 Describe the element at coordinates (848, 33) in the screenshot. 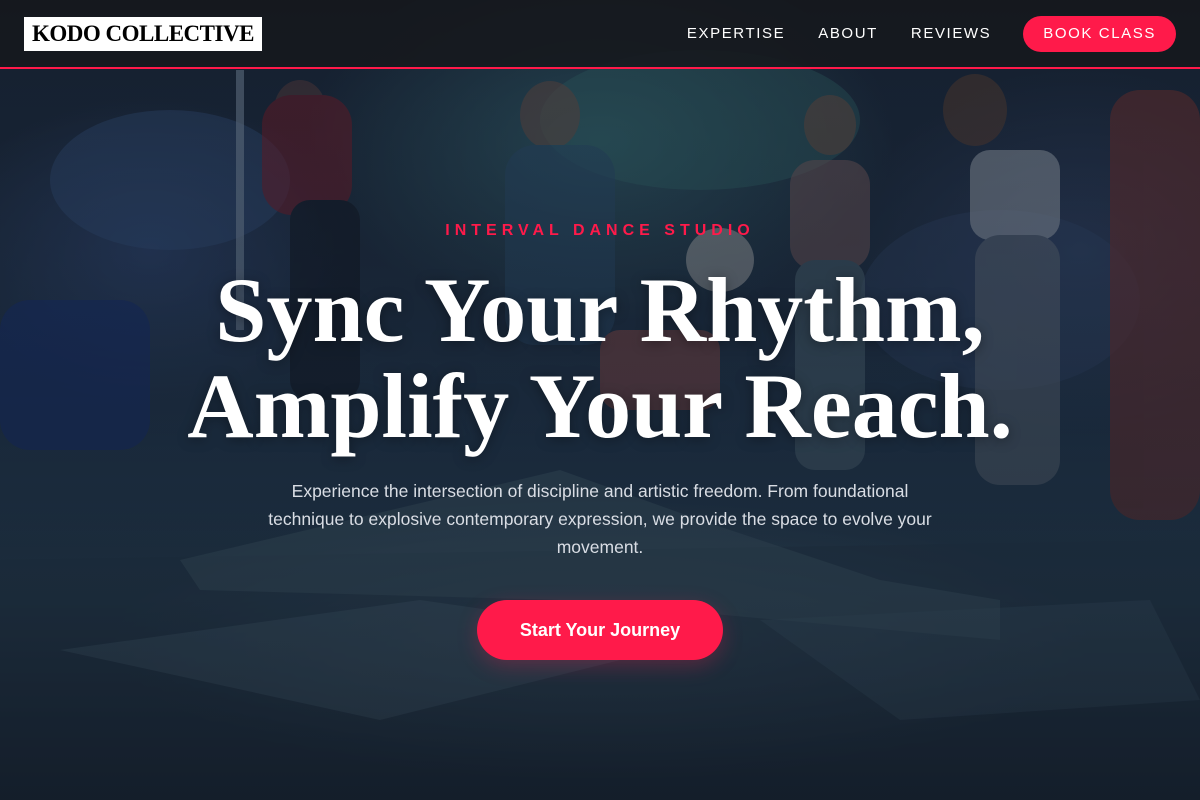

I see `nav-link-about: ABOUT` at that location.